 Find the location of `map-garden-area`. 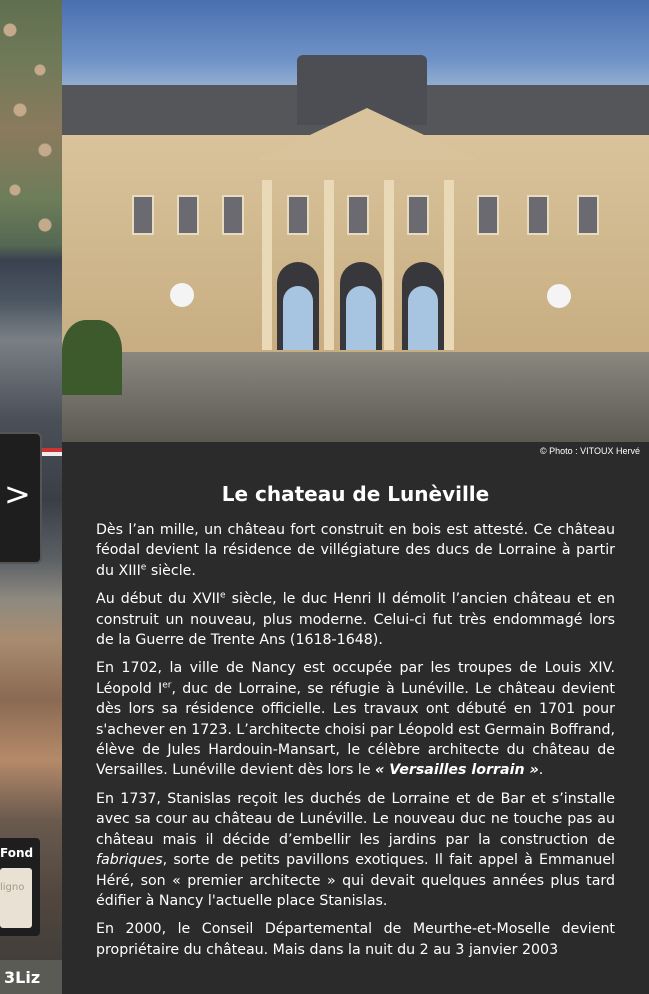

map-garden-area is located at coordinates (31, 125).